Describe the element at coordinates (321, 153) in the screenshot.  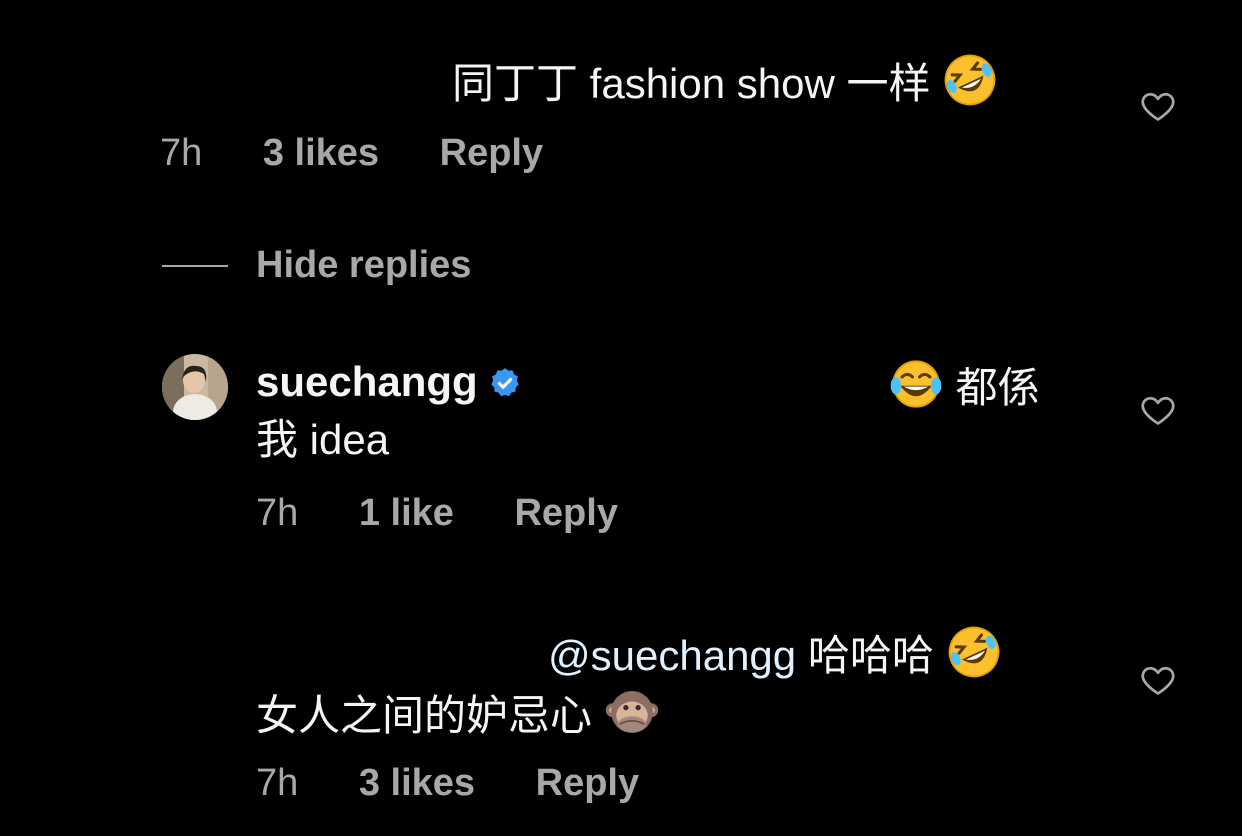
I see `comment-likes-link: 3 likes` at that location.